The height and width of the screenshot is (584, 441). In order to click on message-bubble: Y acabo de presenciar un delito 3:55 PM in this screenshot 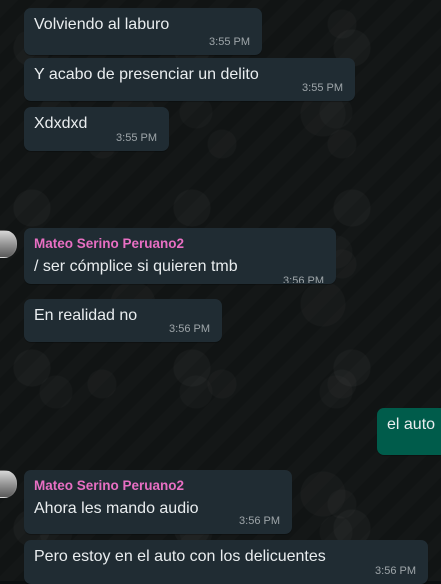, I will do `click(189, 79)`.